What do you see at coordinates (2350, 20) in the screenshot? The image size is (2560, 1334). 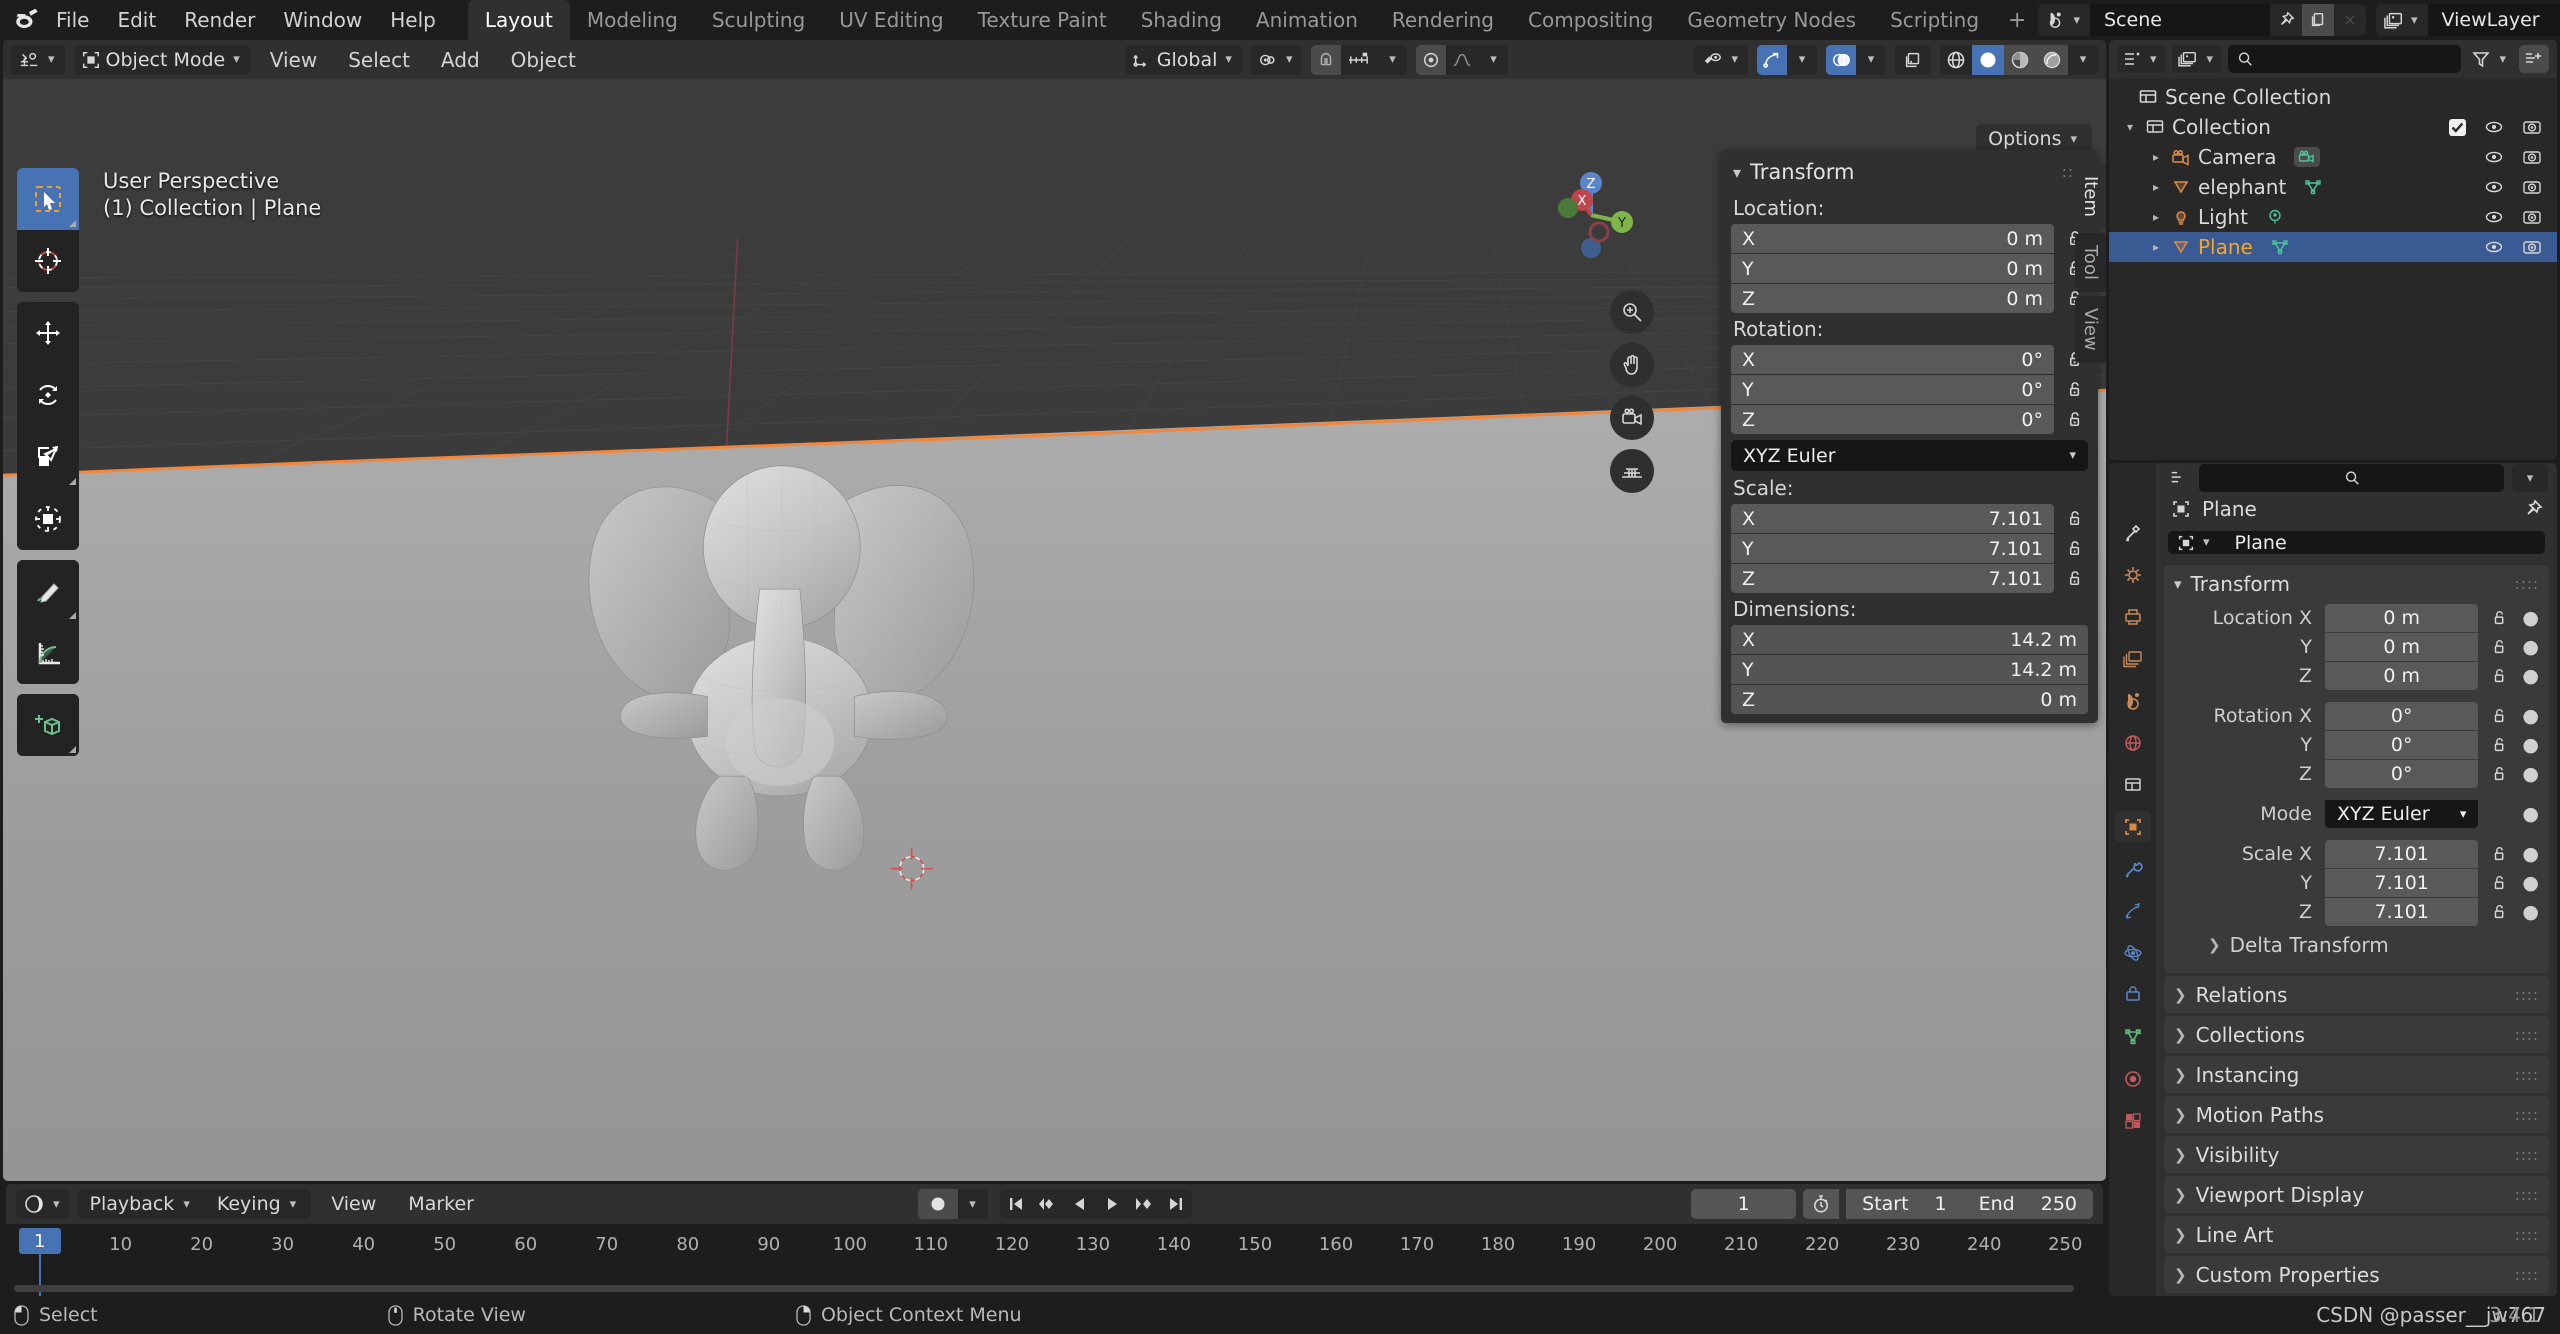 I see `close-icon` at bounding box center [2350, 20].